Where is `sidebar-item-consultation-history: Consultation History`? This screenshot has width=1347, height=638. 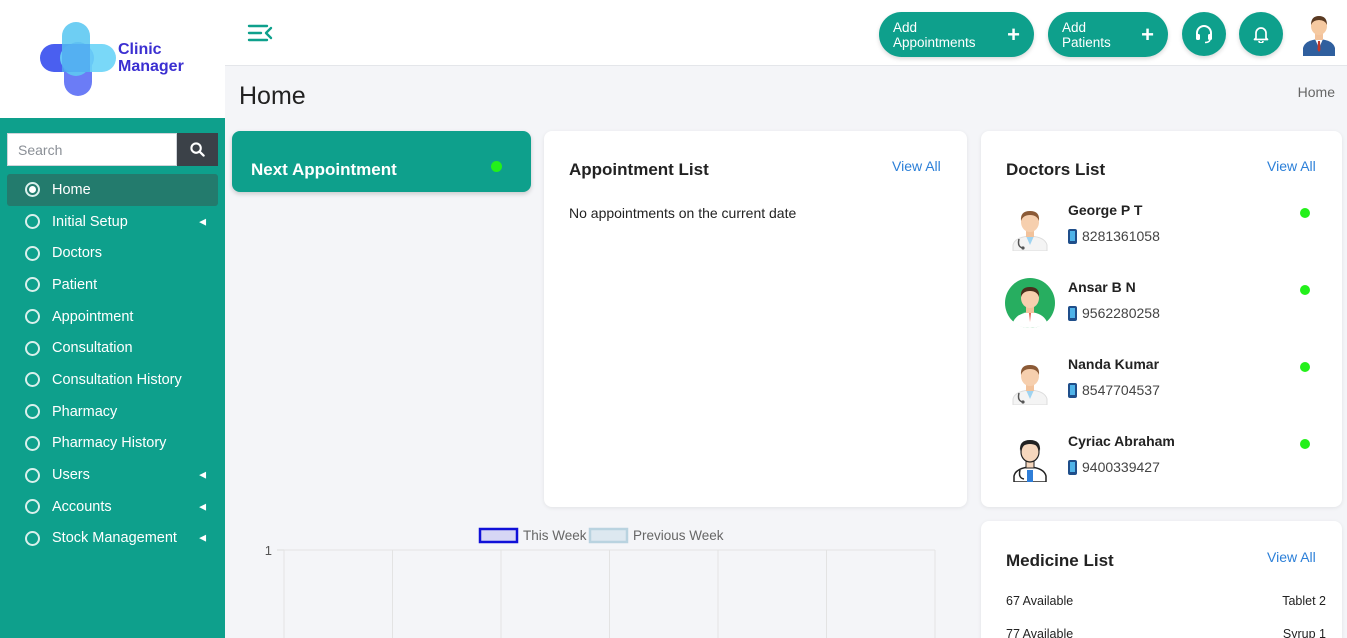 sidebar-item-consultation-history: Consultation History is located at coordinates (112, 380).